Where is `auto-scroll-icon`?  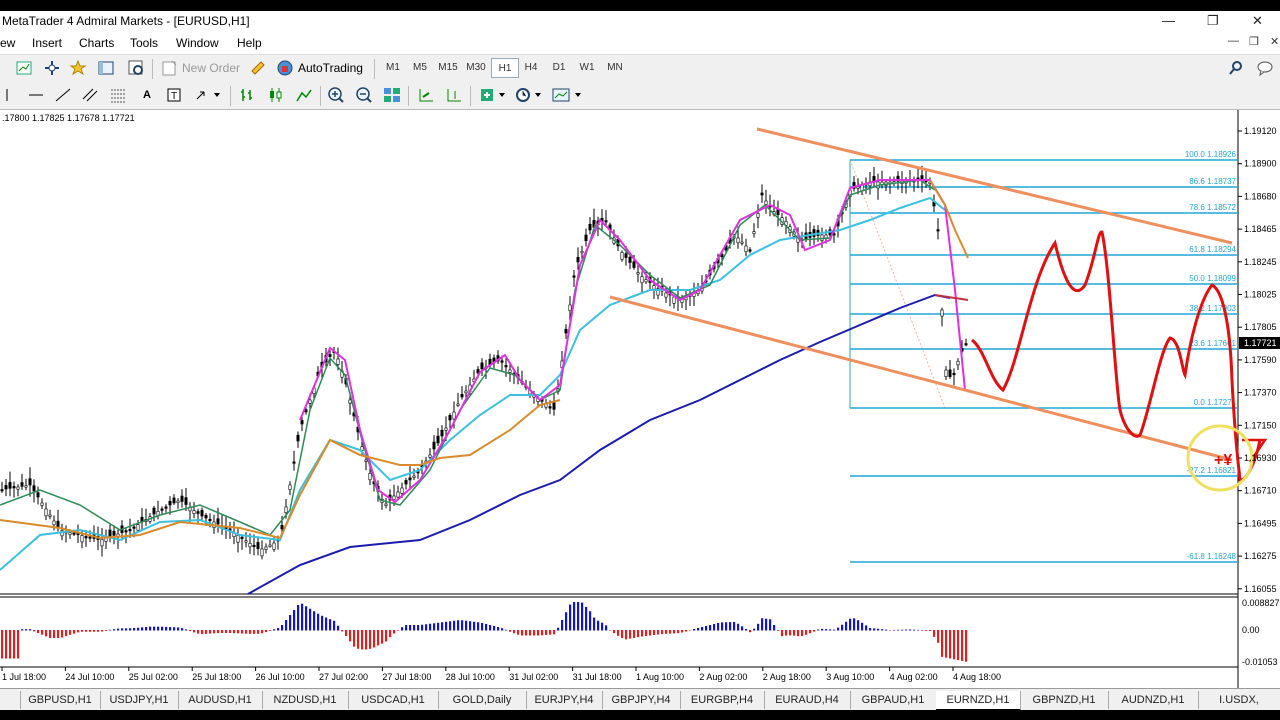
auto-scroll-icon is located at coordinates (426, 95).